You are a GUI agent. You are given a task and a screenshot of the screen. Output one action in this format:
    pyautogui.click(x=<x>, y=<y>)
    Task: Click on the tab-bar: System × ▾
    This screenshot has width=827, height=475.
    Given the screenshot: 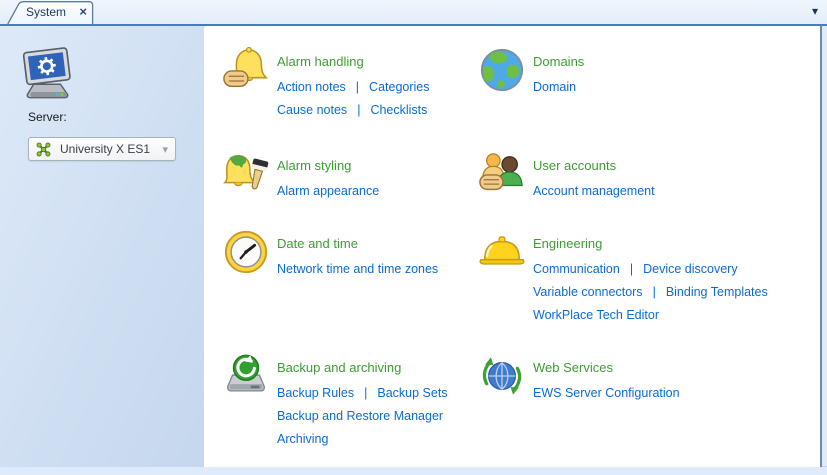 What is the action you would take?
    pyautogui.click(x=413, y=12)
    